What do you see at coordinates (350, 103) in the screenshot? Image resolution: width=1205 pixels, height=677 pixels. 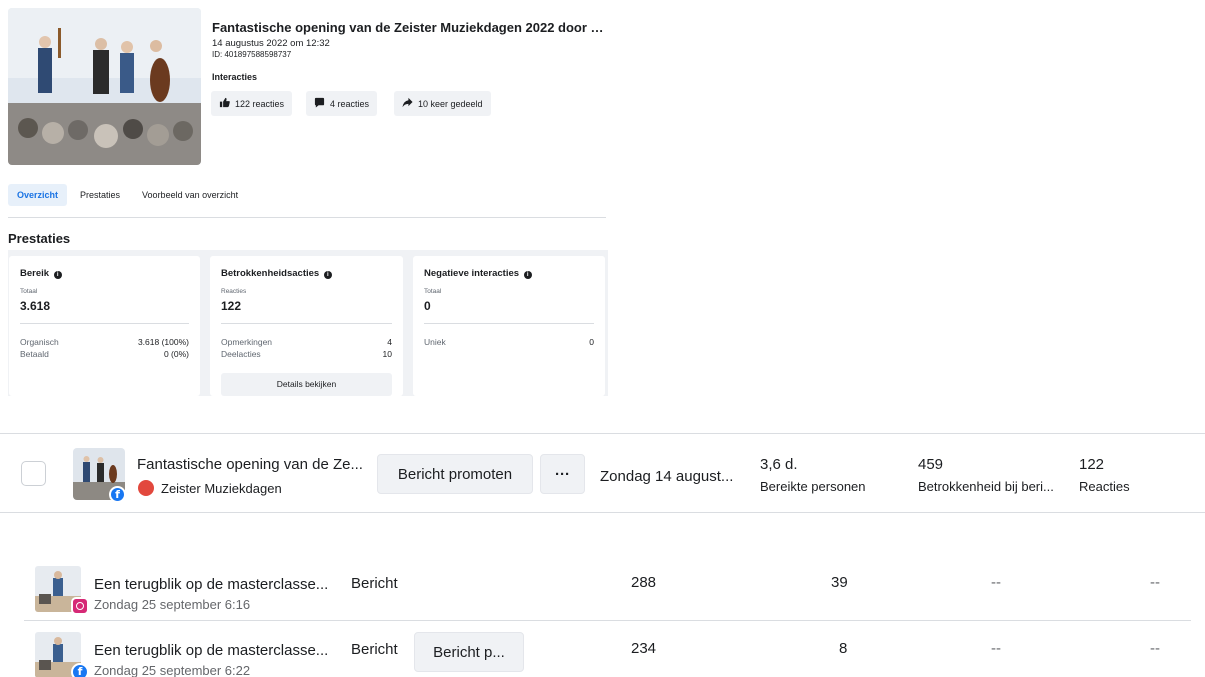 I see `comments-chip-label: 4 reacties` at bounding box center [350, 103].